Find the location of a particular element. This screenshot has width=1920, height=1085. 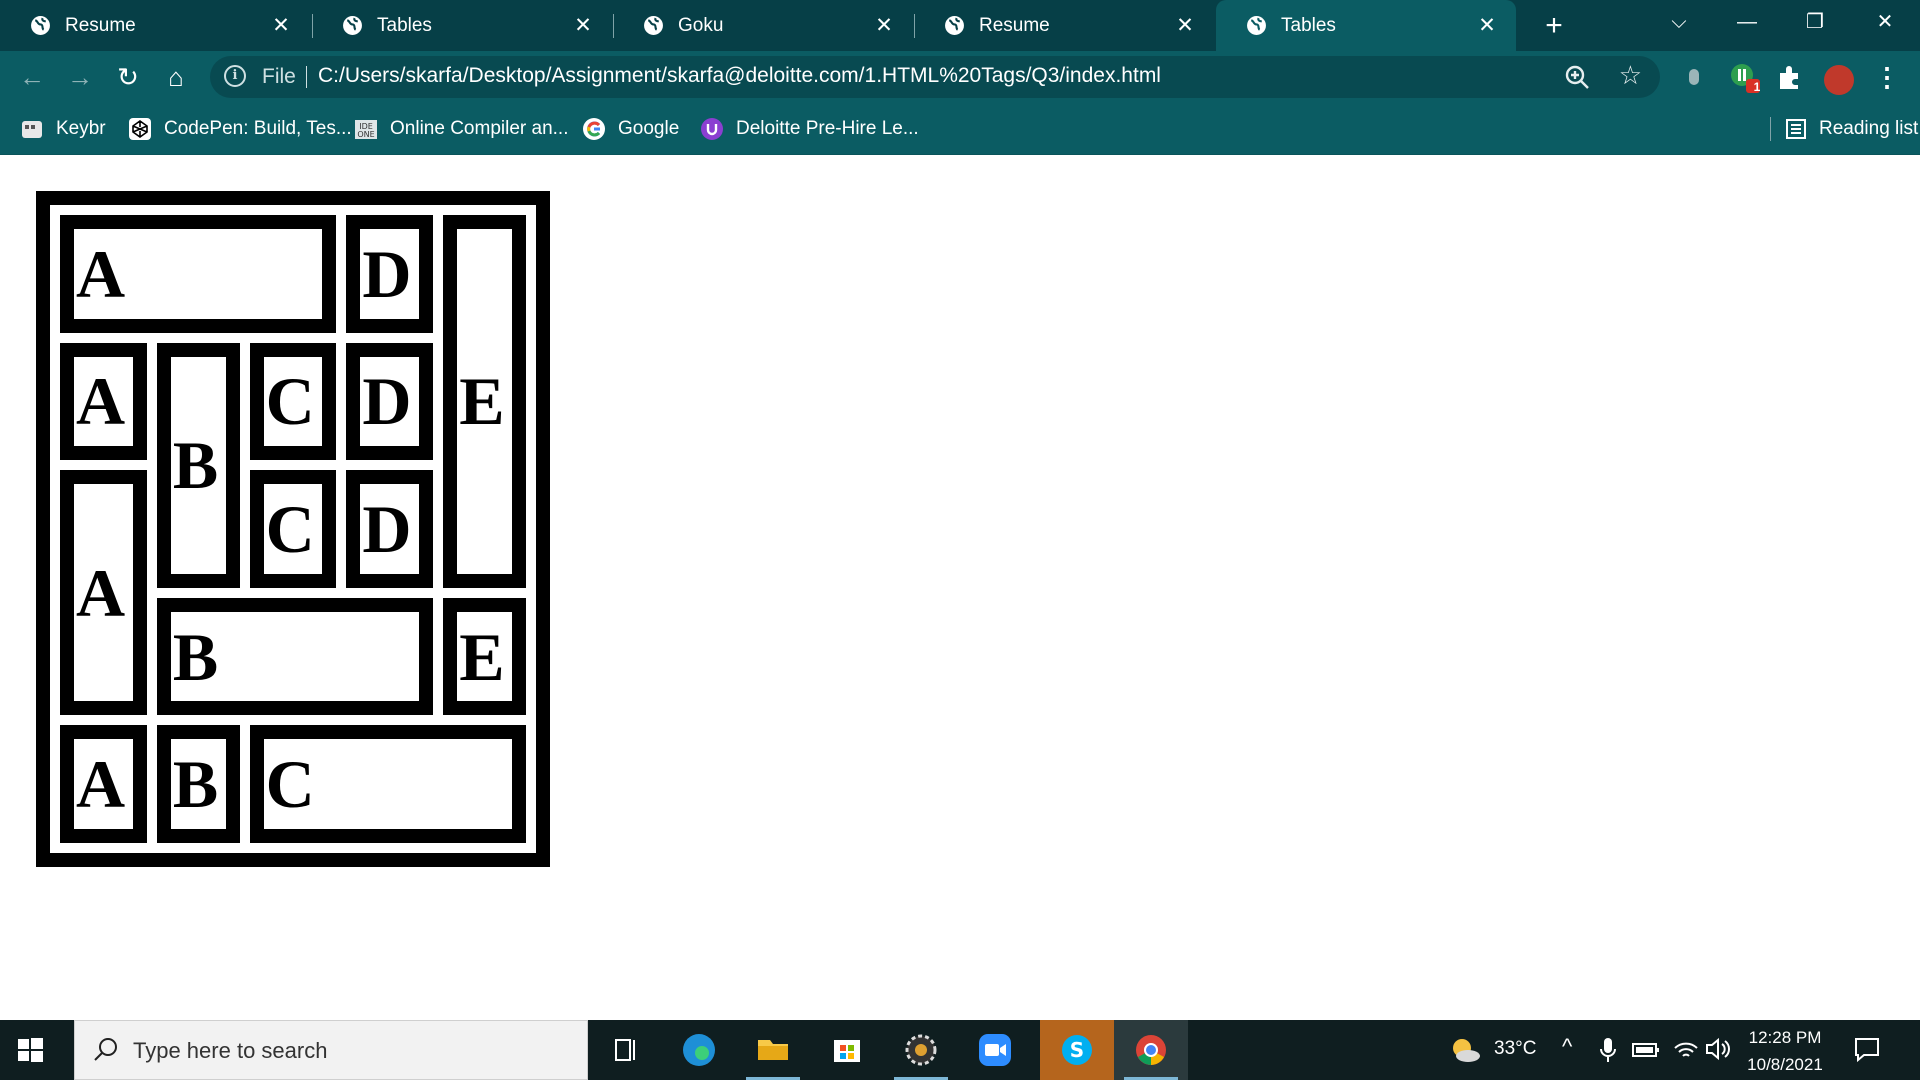

back-button: ← is located at coordinates (32, 77).